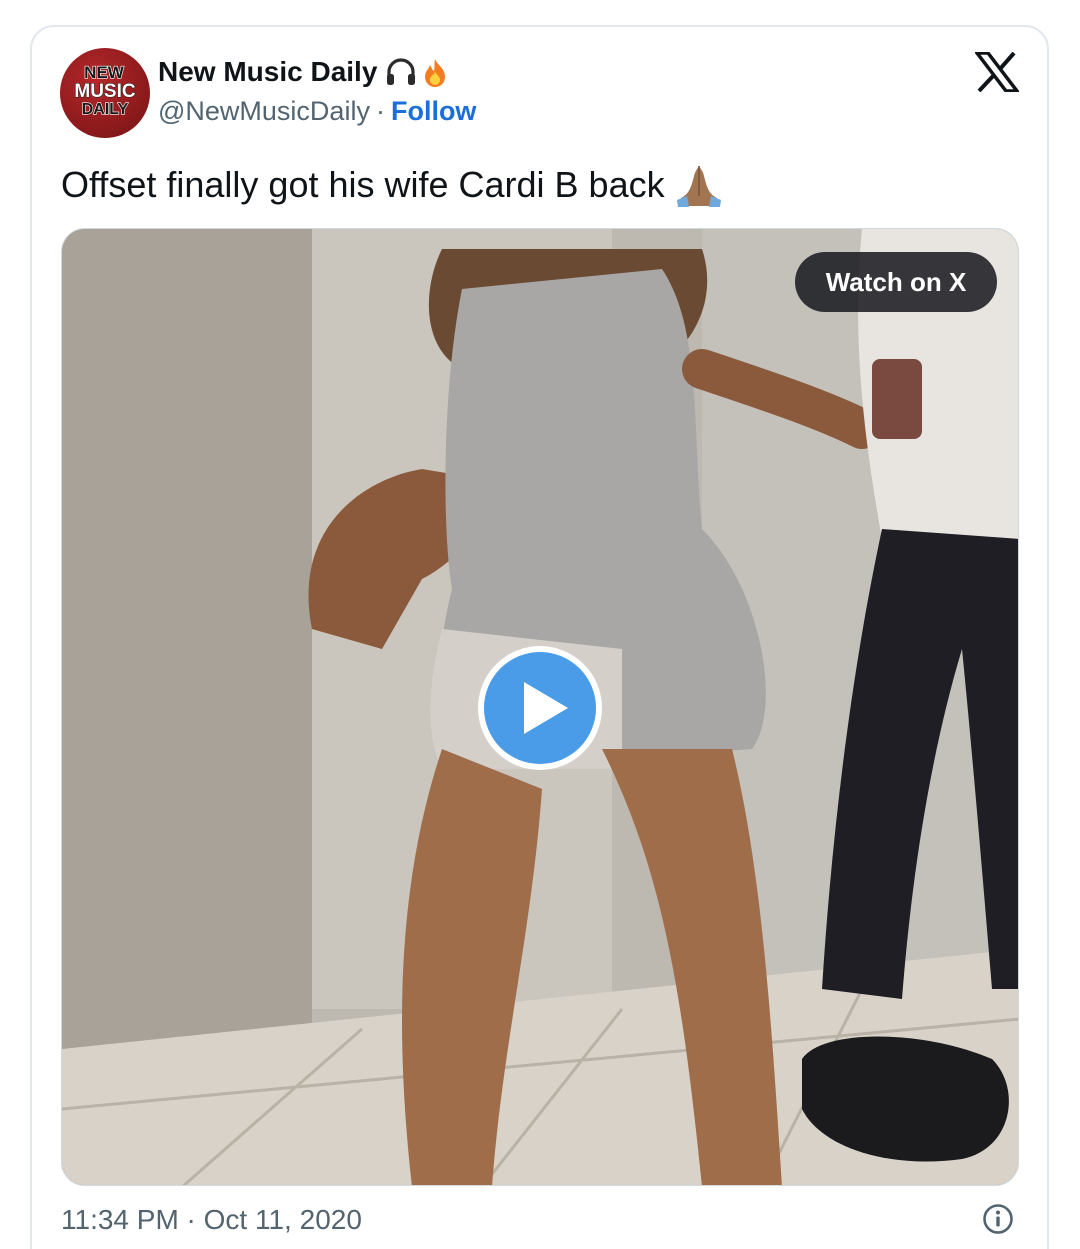  I want to click on author-name-text: New Music Daily, so click(268, 71).